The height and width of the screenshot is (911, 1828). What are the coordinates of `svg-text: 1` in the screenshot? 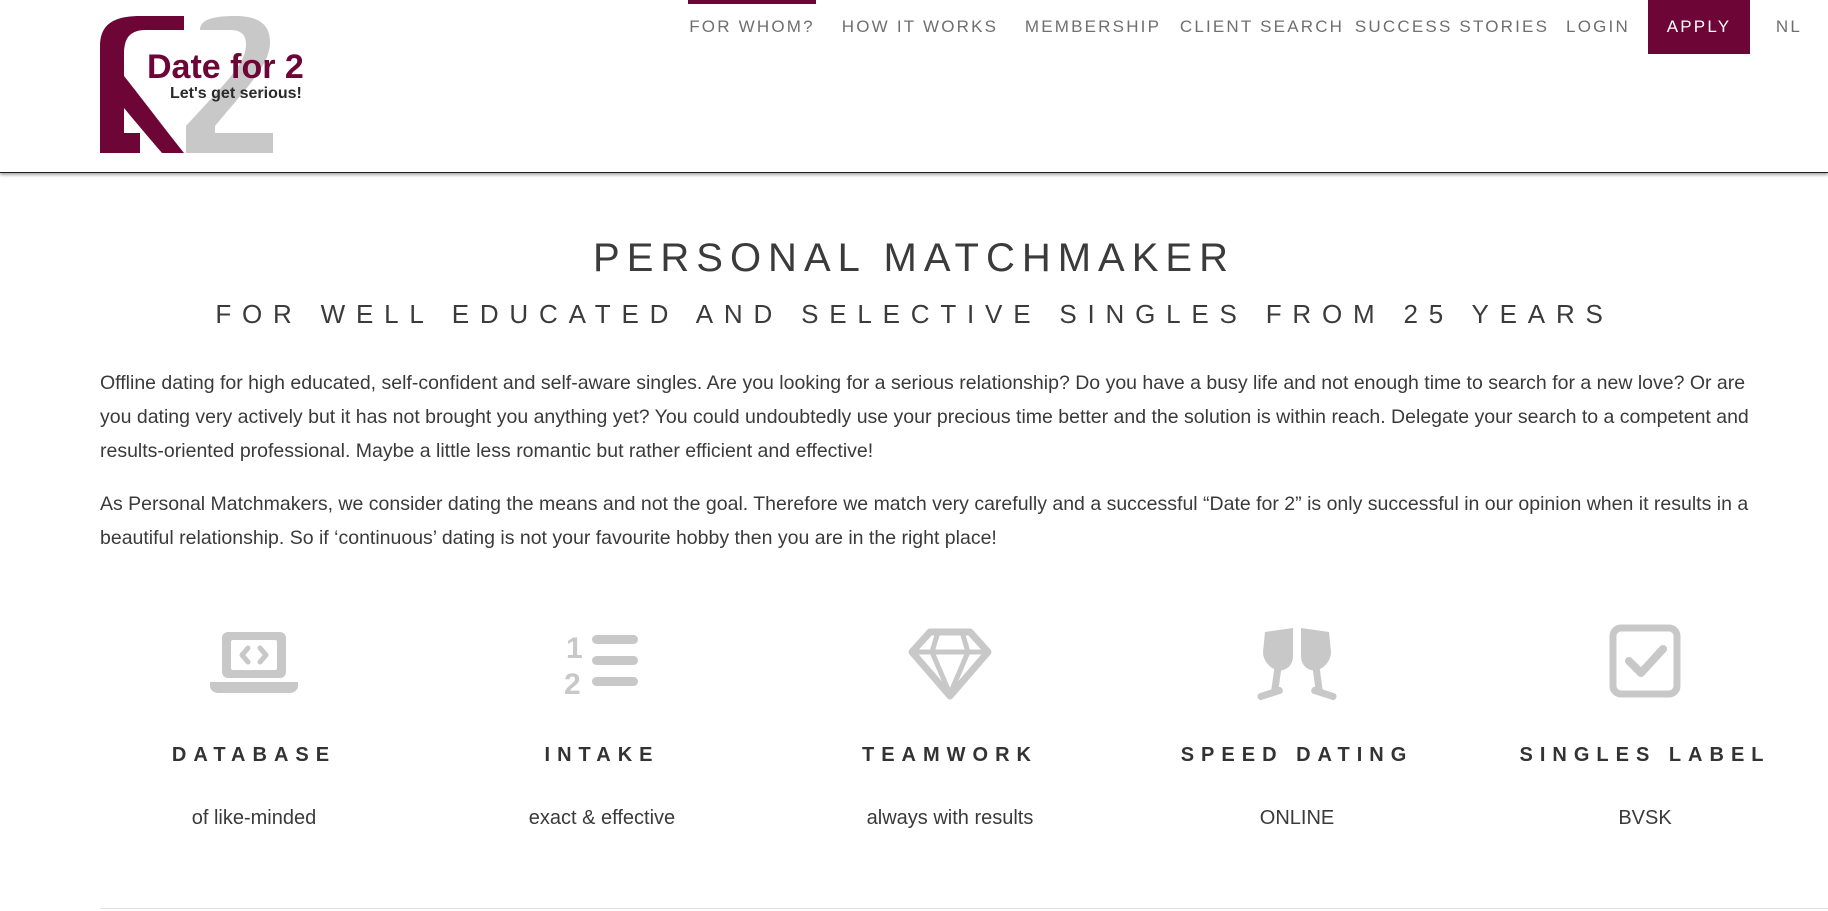 It's located at (574, 648).